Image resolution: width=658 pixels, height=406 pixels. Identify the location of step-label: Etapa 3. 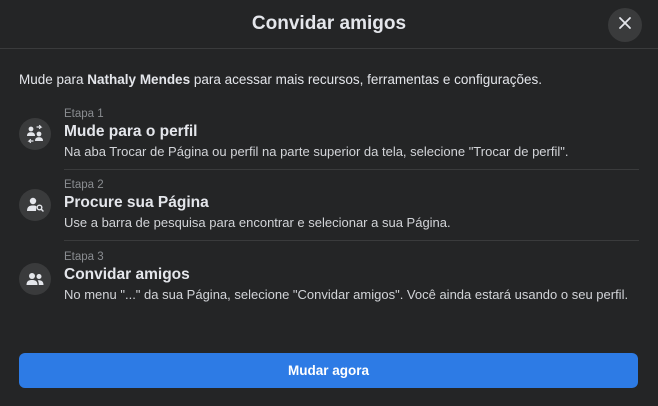
(84, 257).